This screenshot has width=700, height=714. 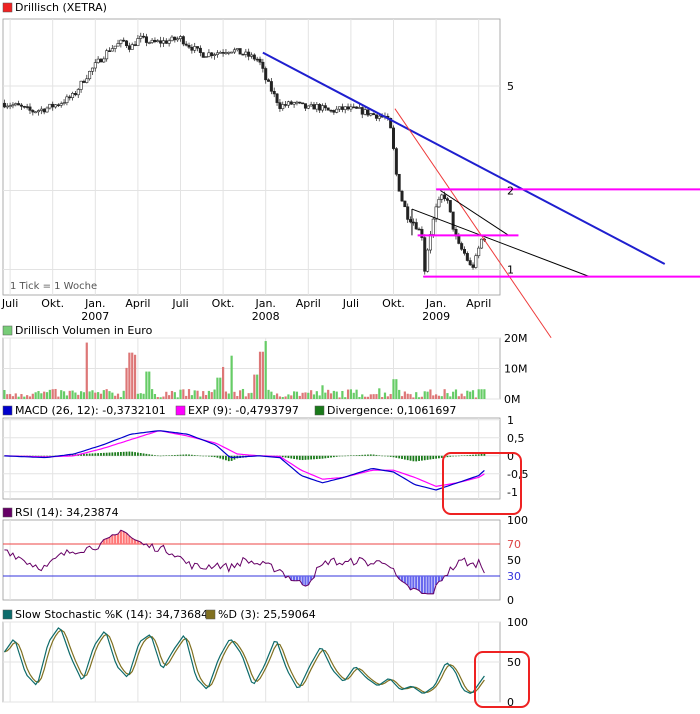 I want to click on exp-legend-swatch, so click(x=180, y=410).